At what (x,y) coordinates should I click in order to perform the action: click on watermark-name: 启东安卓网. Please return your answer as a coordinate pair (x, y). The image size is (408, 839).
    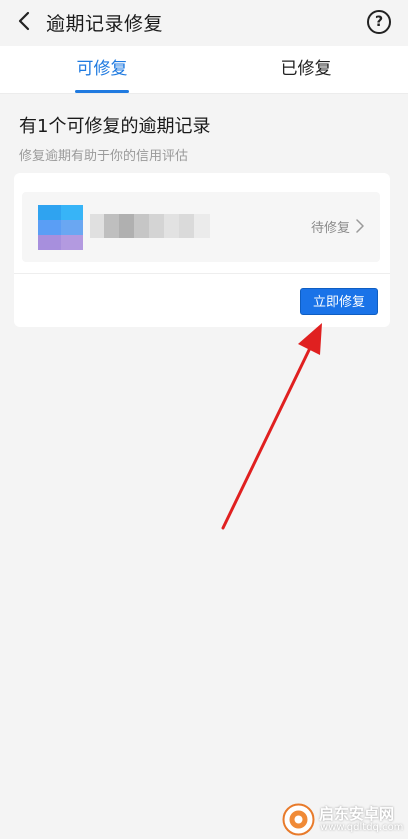
    Looking at the image, I should click on (357, 814).